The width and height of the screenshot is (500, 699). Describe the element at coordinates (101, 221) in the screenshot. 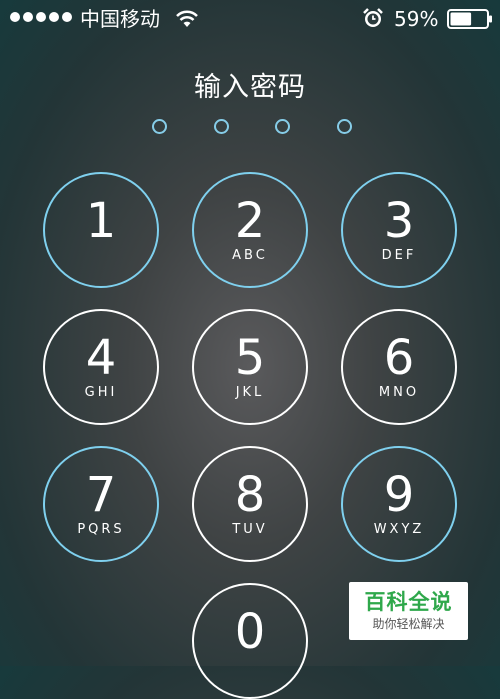

I see `key-digit: 1` at that location.